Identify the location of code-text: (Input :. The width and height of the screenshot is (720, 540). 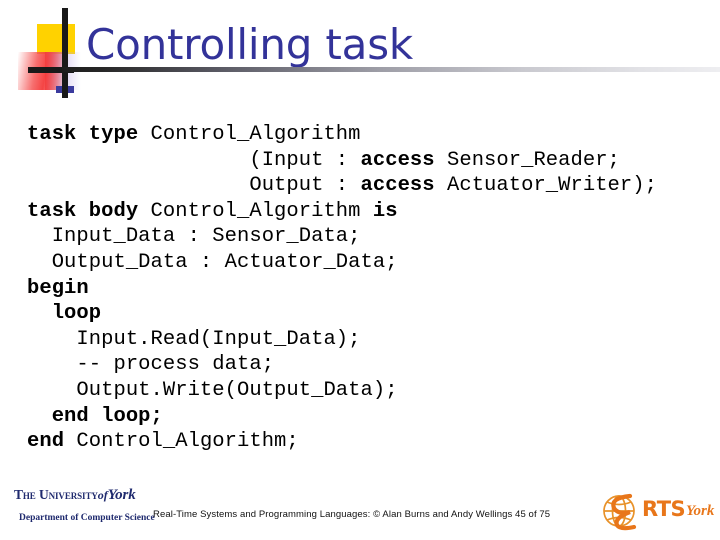
(194, 160).